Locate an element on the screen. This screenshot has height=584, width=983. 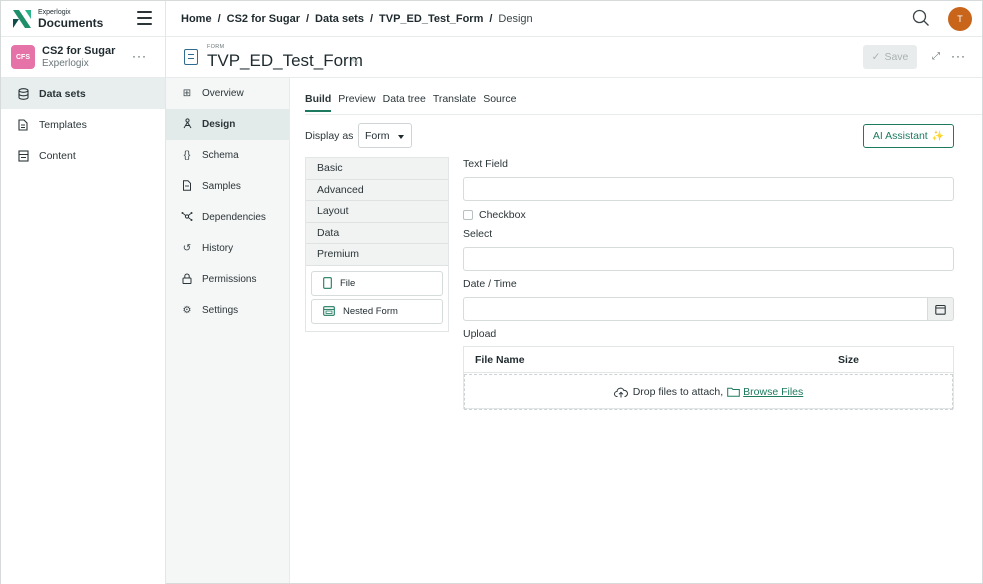
sidebar-item-data-sets: Data sets is located at coordinates (83, 93).